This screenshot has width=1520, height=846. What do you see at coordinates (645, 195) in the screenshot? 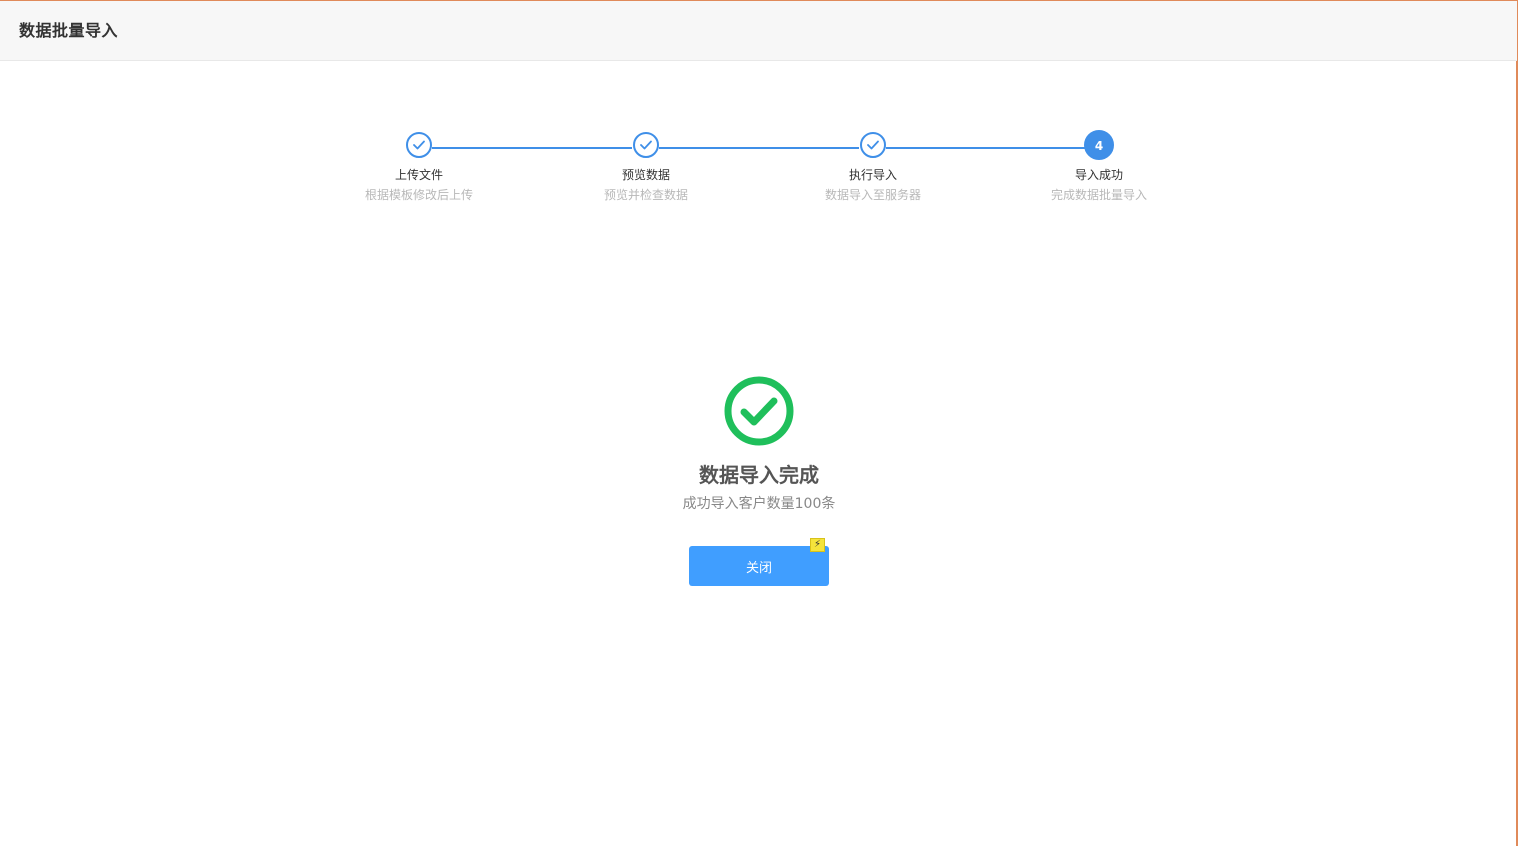
I see `step-description: 预览并检查数据` at bounding box center [645, 195].